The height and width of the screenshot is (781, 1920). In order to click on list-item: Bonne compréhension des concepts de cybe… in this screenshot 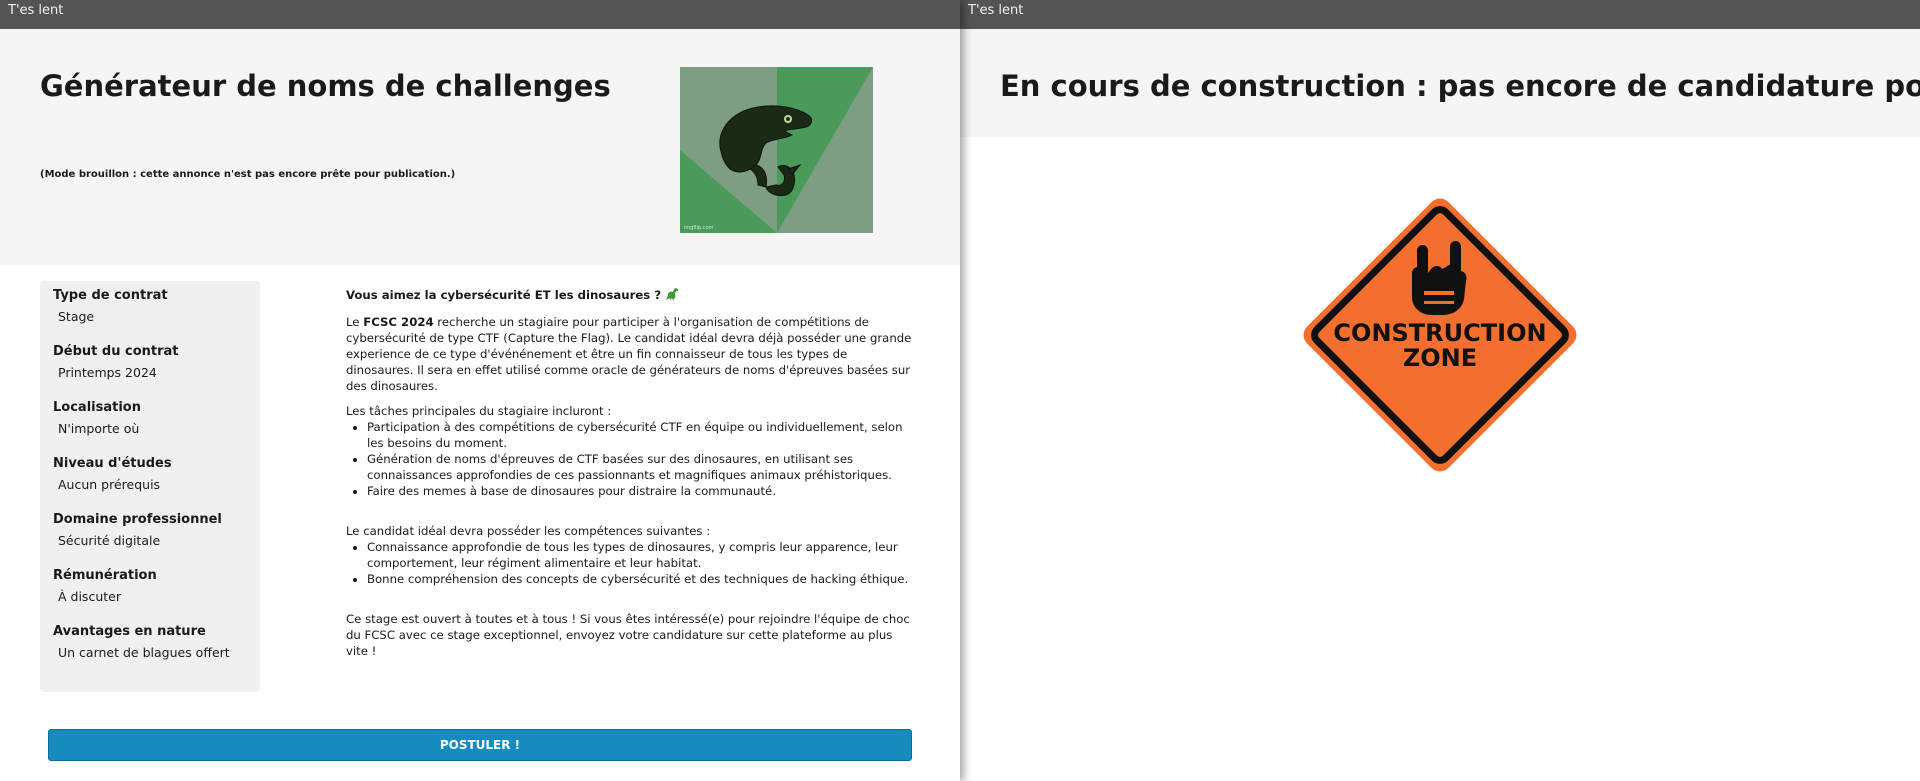, I will do `click(639, 579)`.